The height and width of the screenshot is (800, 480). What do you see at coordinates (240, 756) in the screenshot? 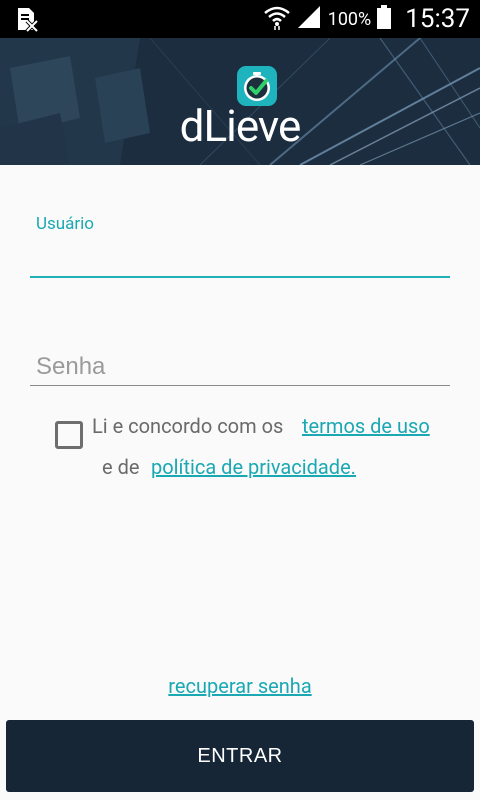
I see `enter-button: ENTRAR` at bounding box center [240, 756].